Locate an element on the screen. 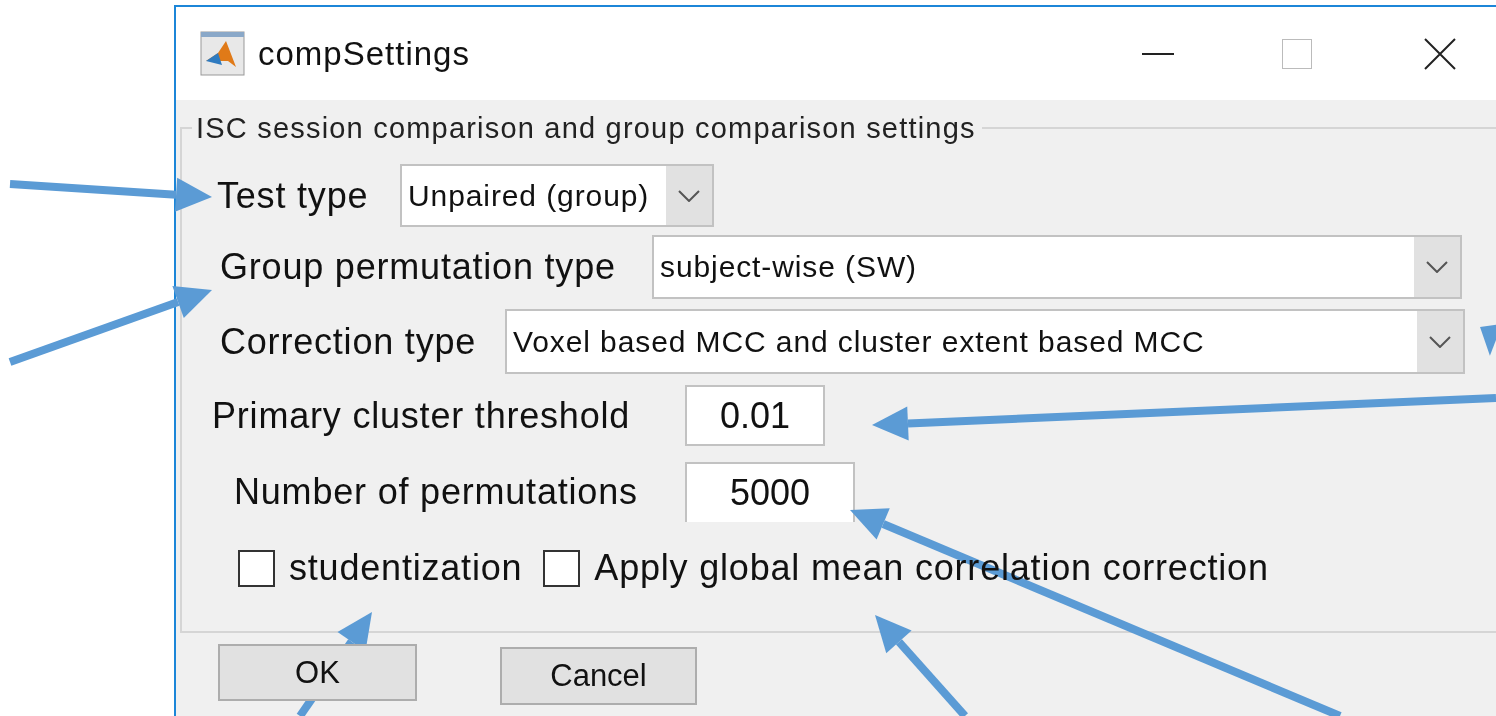 This screenshot has width=1496, height=716. annotation-arrow is located at coordinates (1488, 340).